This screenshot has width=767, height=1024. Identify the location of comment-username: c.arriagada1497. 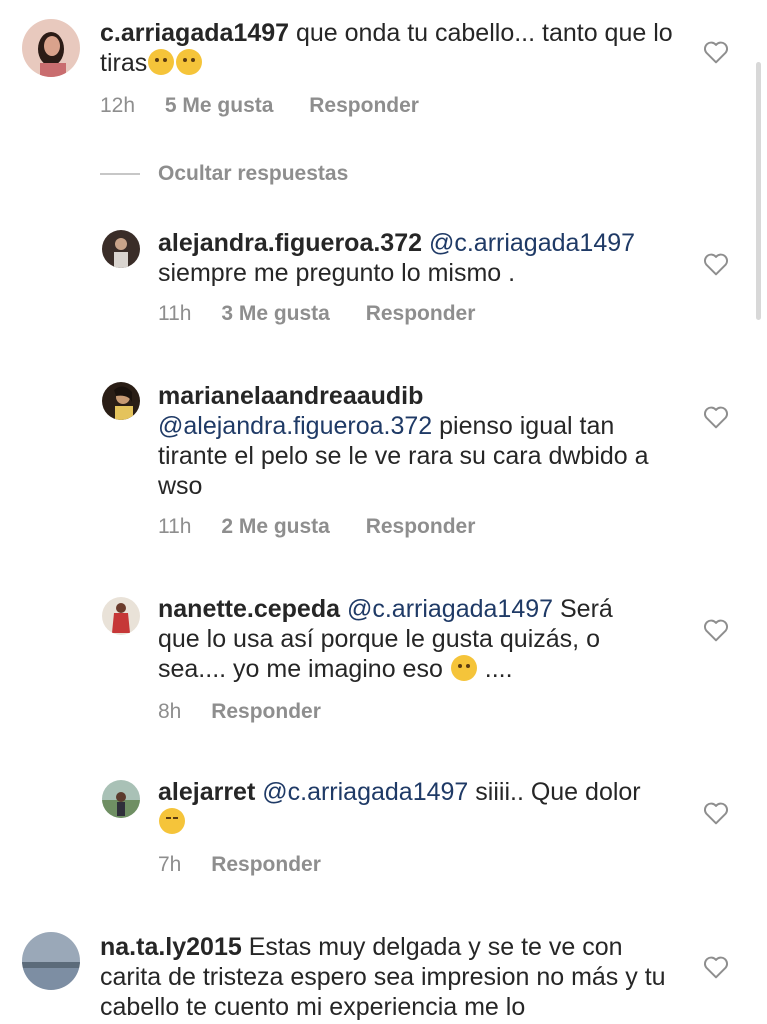
(194, 33).